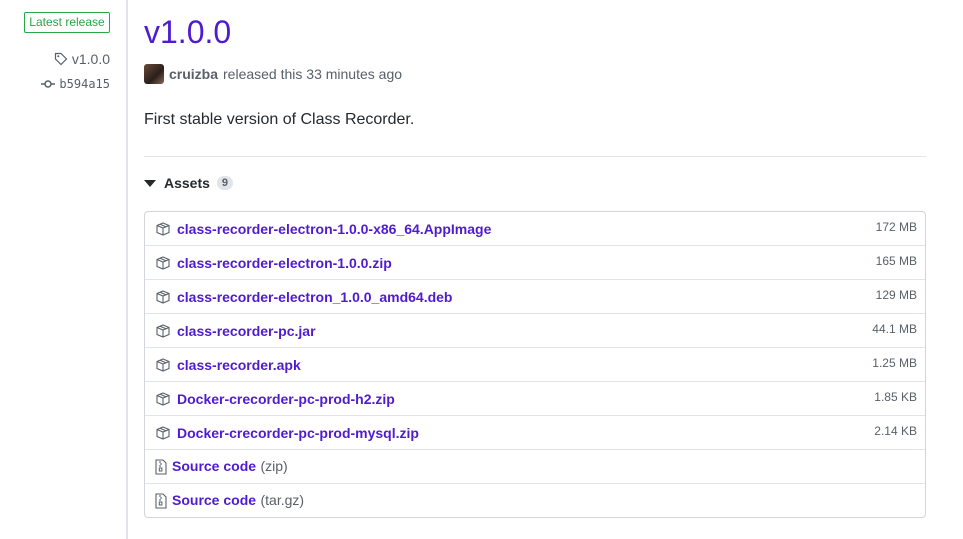 This screenshot has height=539, width=963. Describe the element at coordinates (284, 263) in the screenshot. I see `asset-download-link: class-recorder-electron-1.0.0.zip` at that location.